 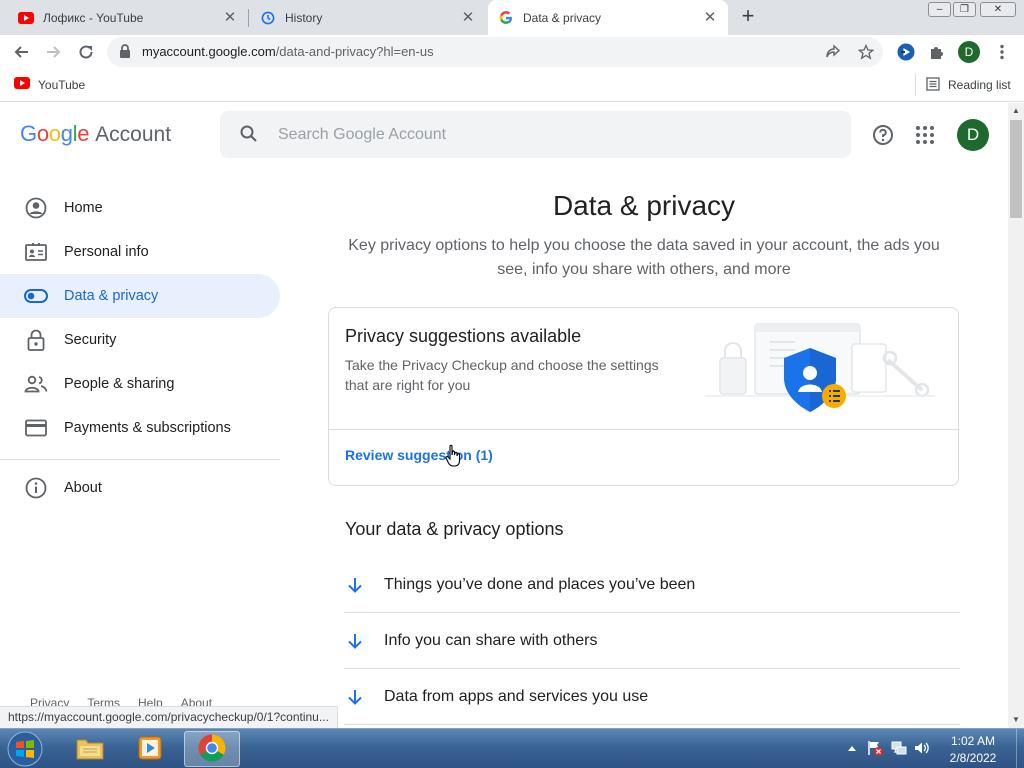 What do you see at coordinates (875, 748) in the screenshot?
I see `action-center-flag-icon` at bounding box center [875, 748].